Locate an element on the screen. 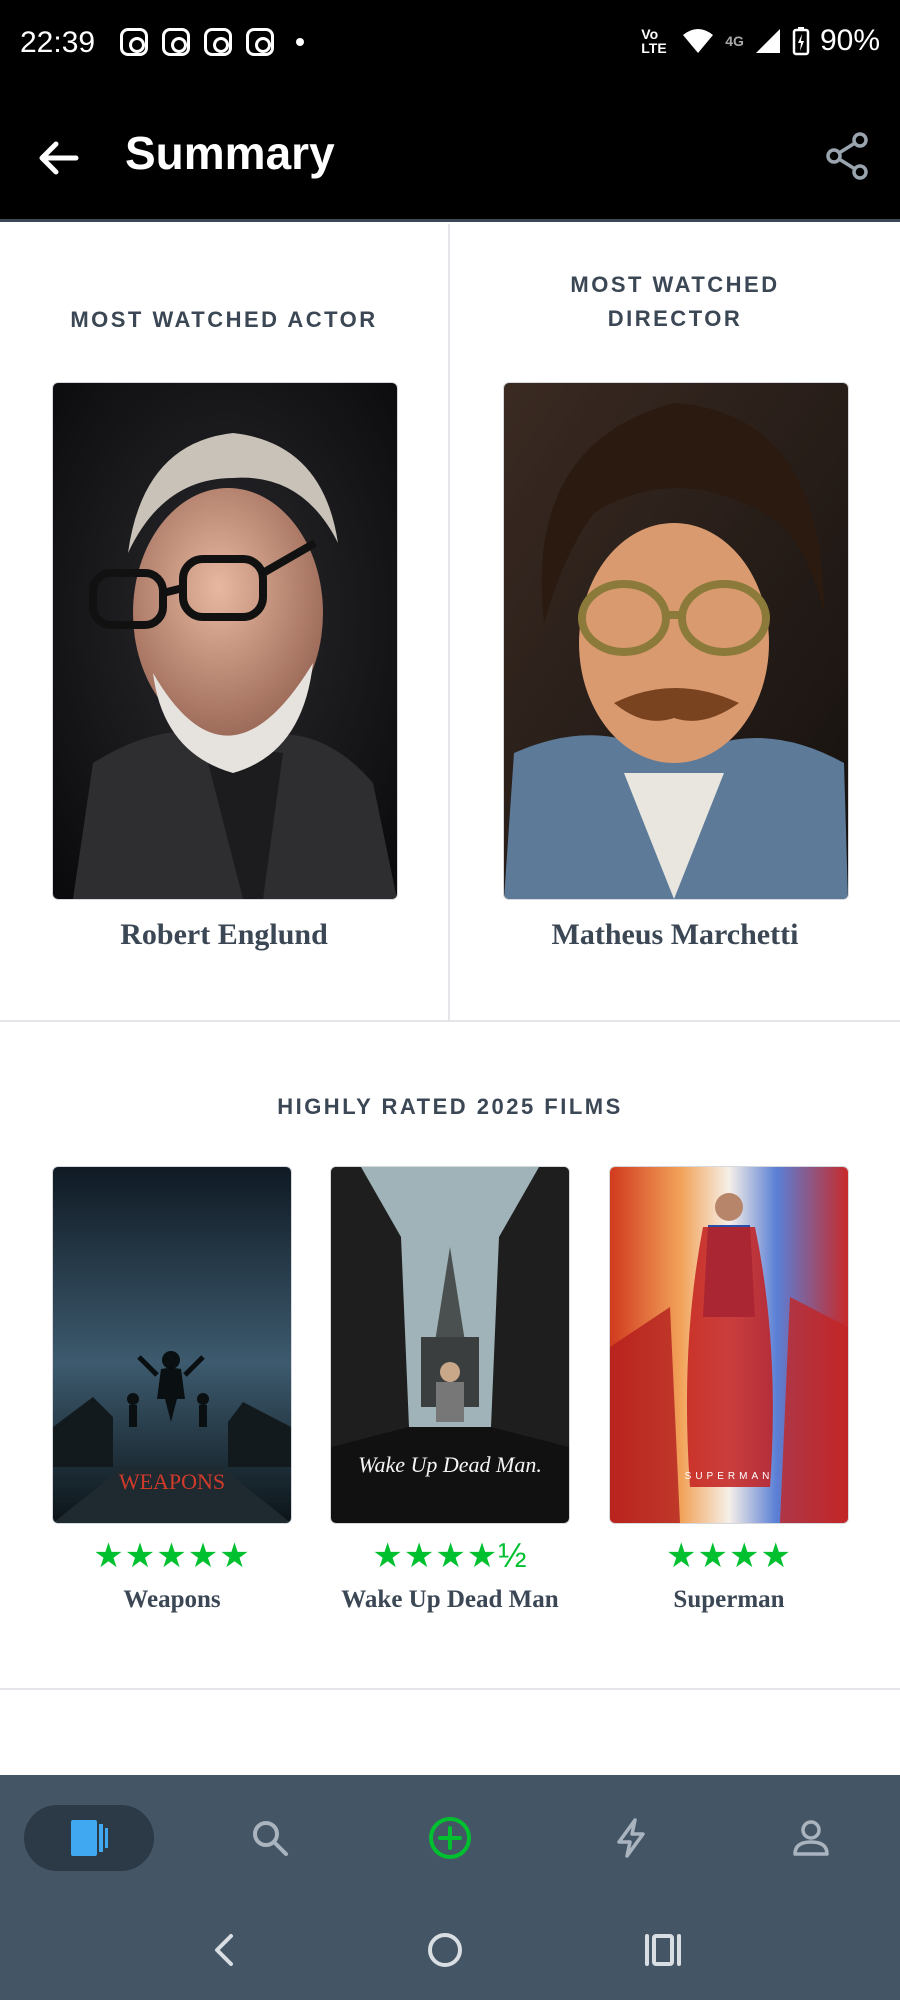 The width and height of the screenshot is (900, 2000). actor-portrait is located at coordinates (225, 641).